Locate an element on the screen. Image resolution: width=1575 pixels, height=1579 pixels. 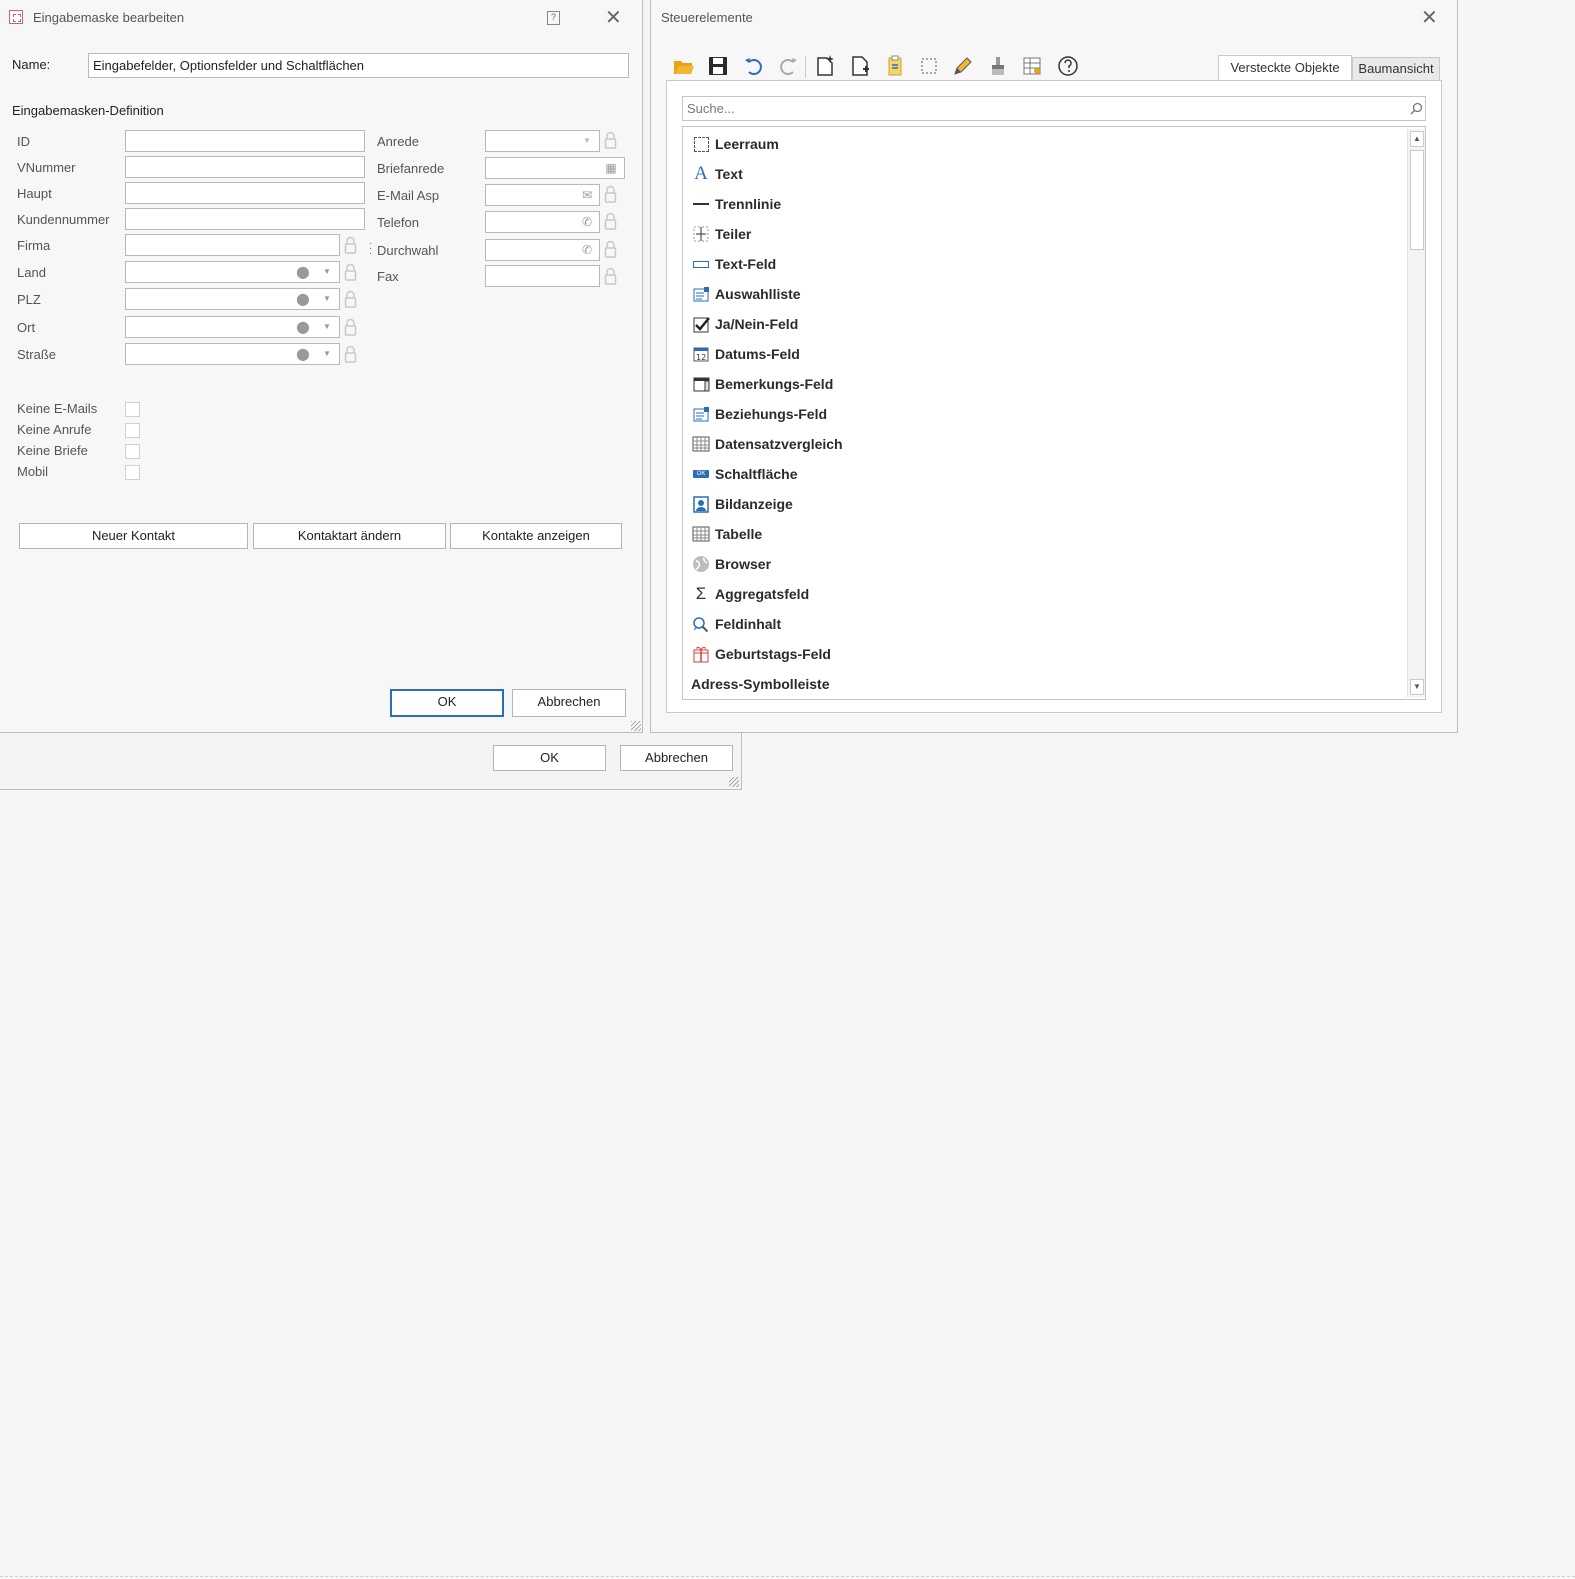
id-input is located at coordinates (245, 141).